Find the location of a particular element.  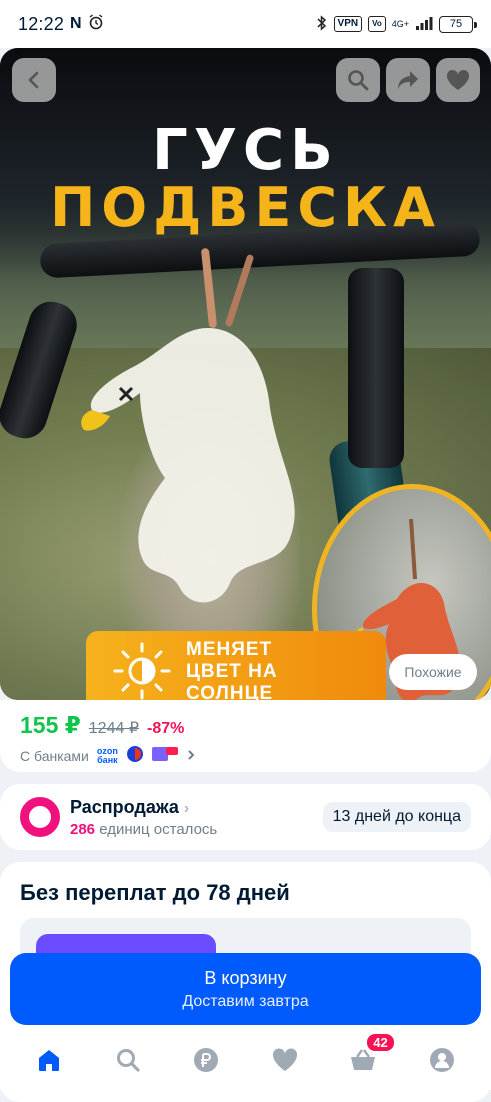

current-price: 155 ₽ is located at coordinates (50, 725).